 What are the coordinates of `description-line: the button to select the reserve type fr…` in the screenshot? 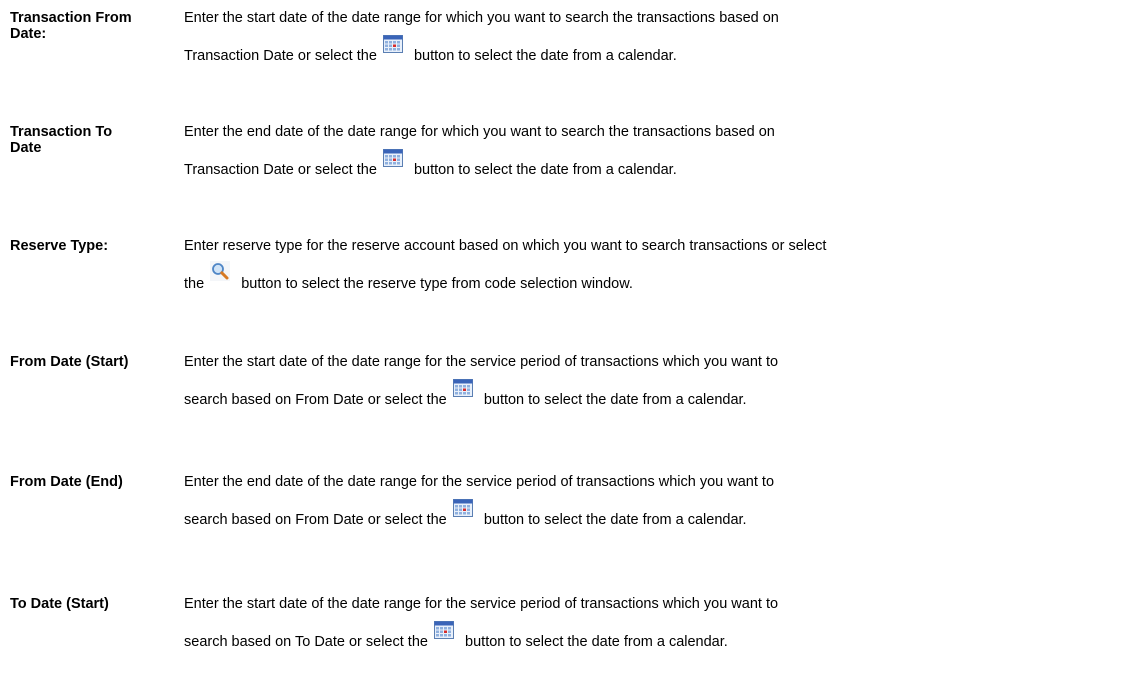 It's located at (408, 276).